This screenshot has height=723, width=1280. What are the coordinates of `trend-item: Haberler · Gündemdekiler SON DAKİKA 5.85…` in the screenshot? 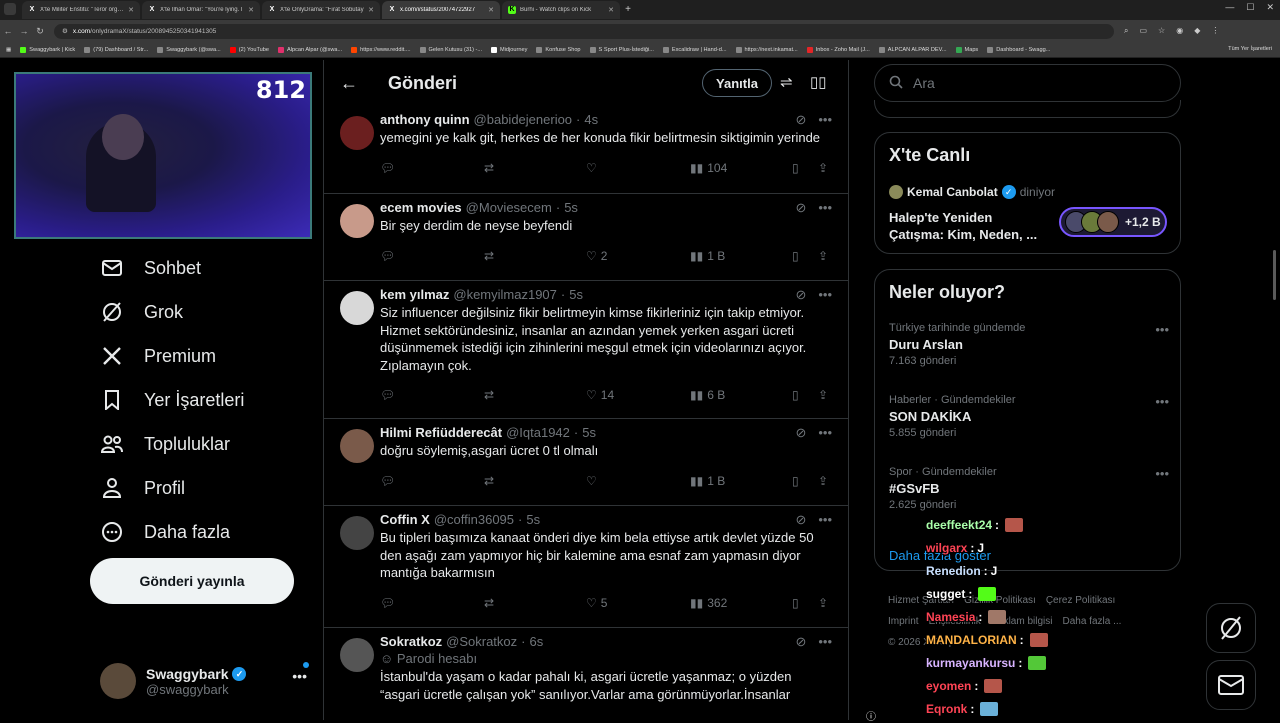 It's located at (1029, 416).